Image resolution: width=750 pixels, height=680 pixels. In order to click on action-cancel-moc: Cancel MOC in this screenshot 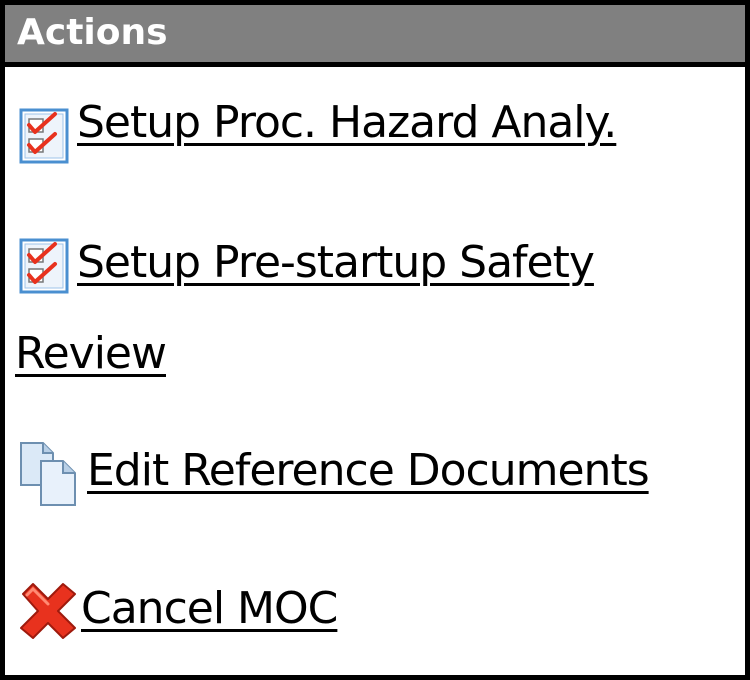, I will do `click(383, 608)`.